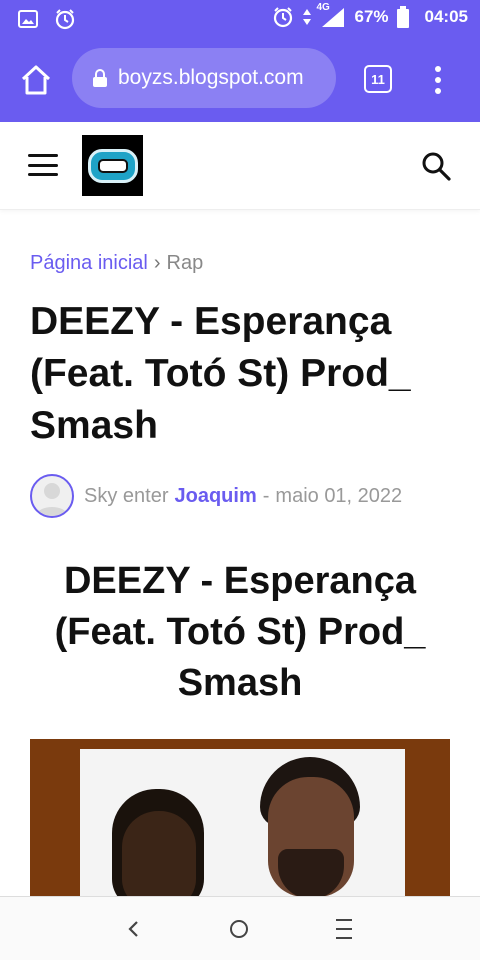  What do you see at coordinates (157, 263) in the screenshot?
I see `chevron-right-icon: ›` at bounding box center [157, 263].